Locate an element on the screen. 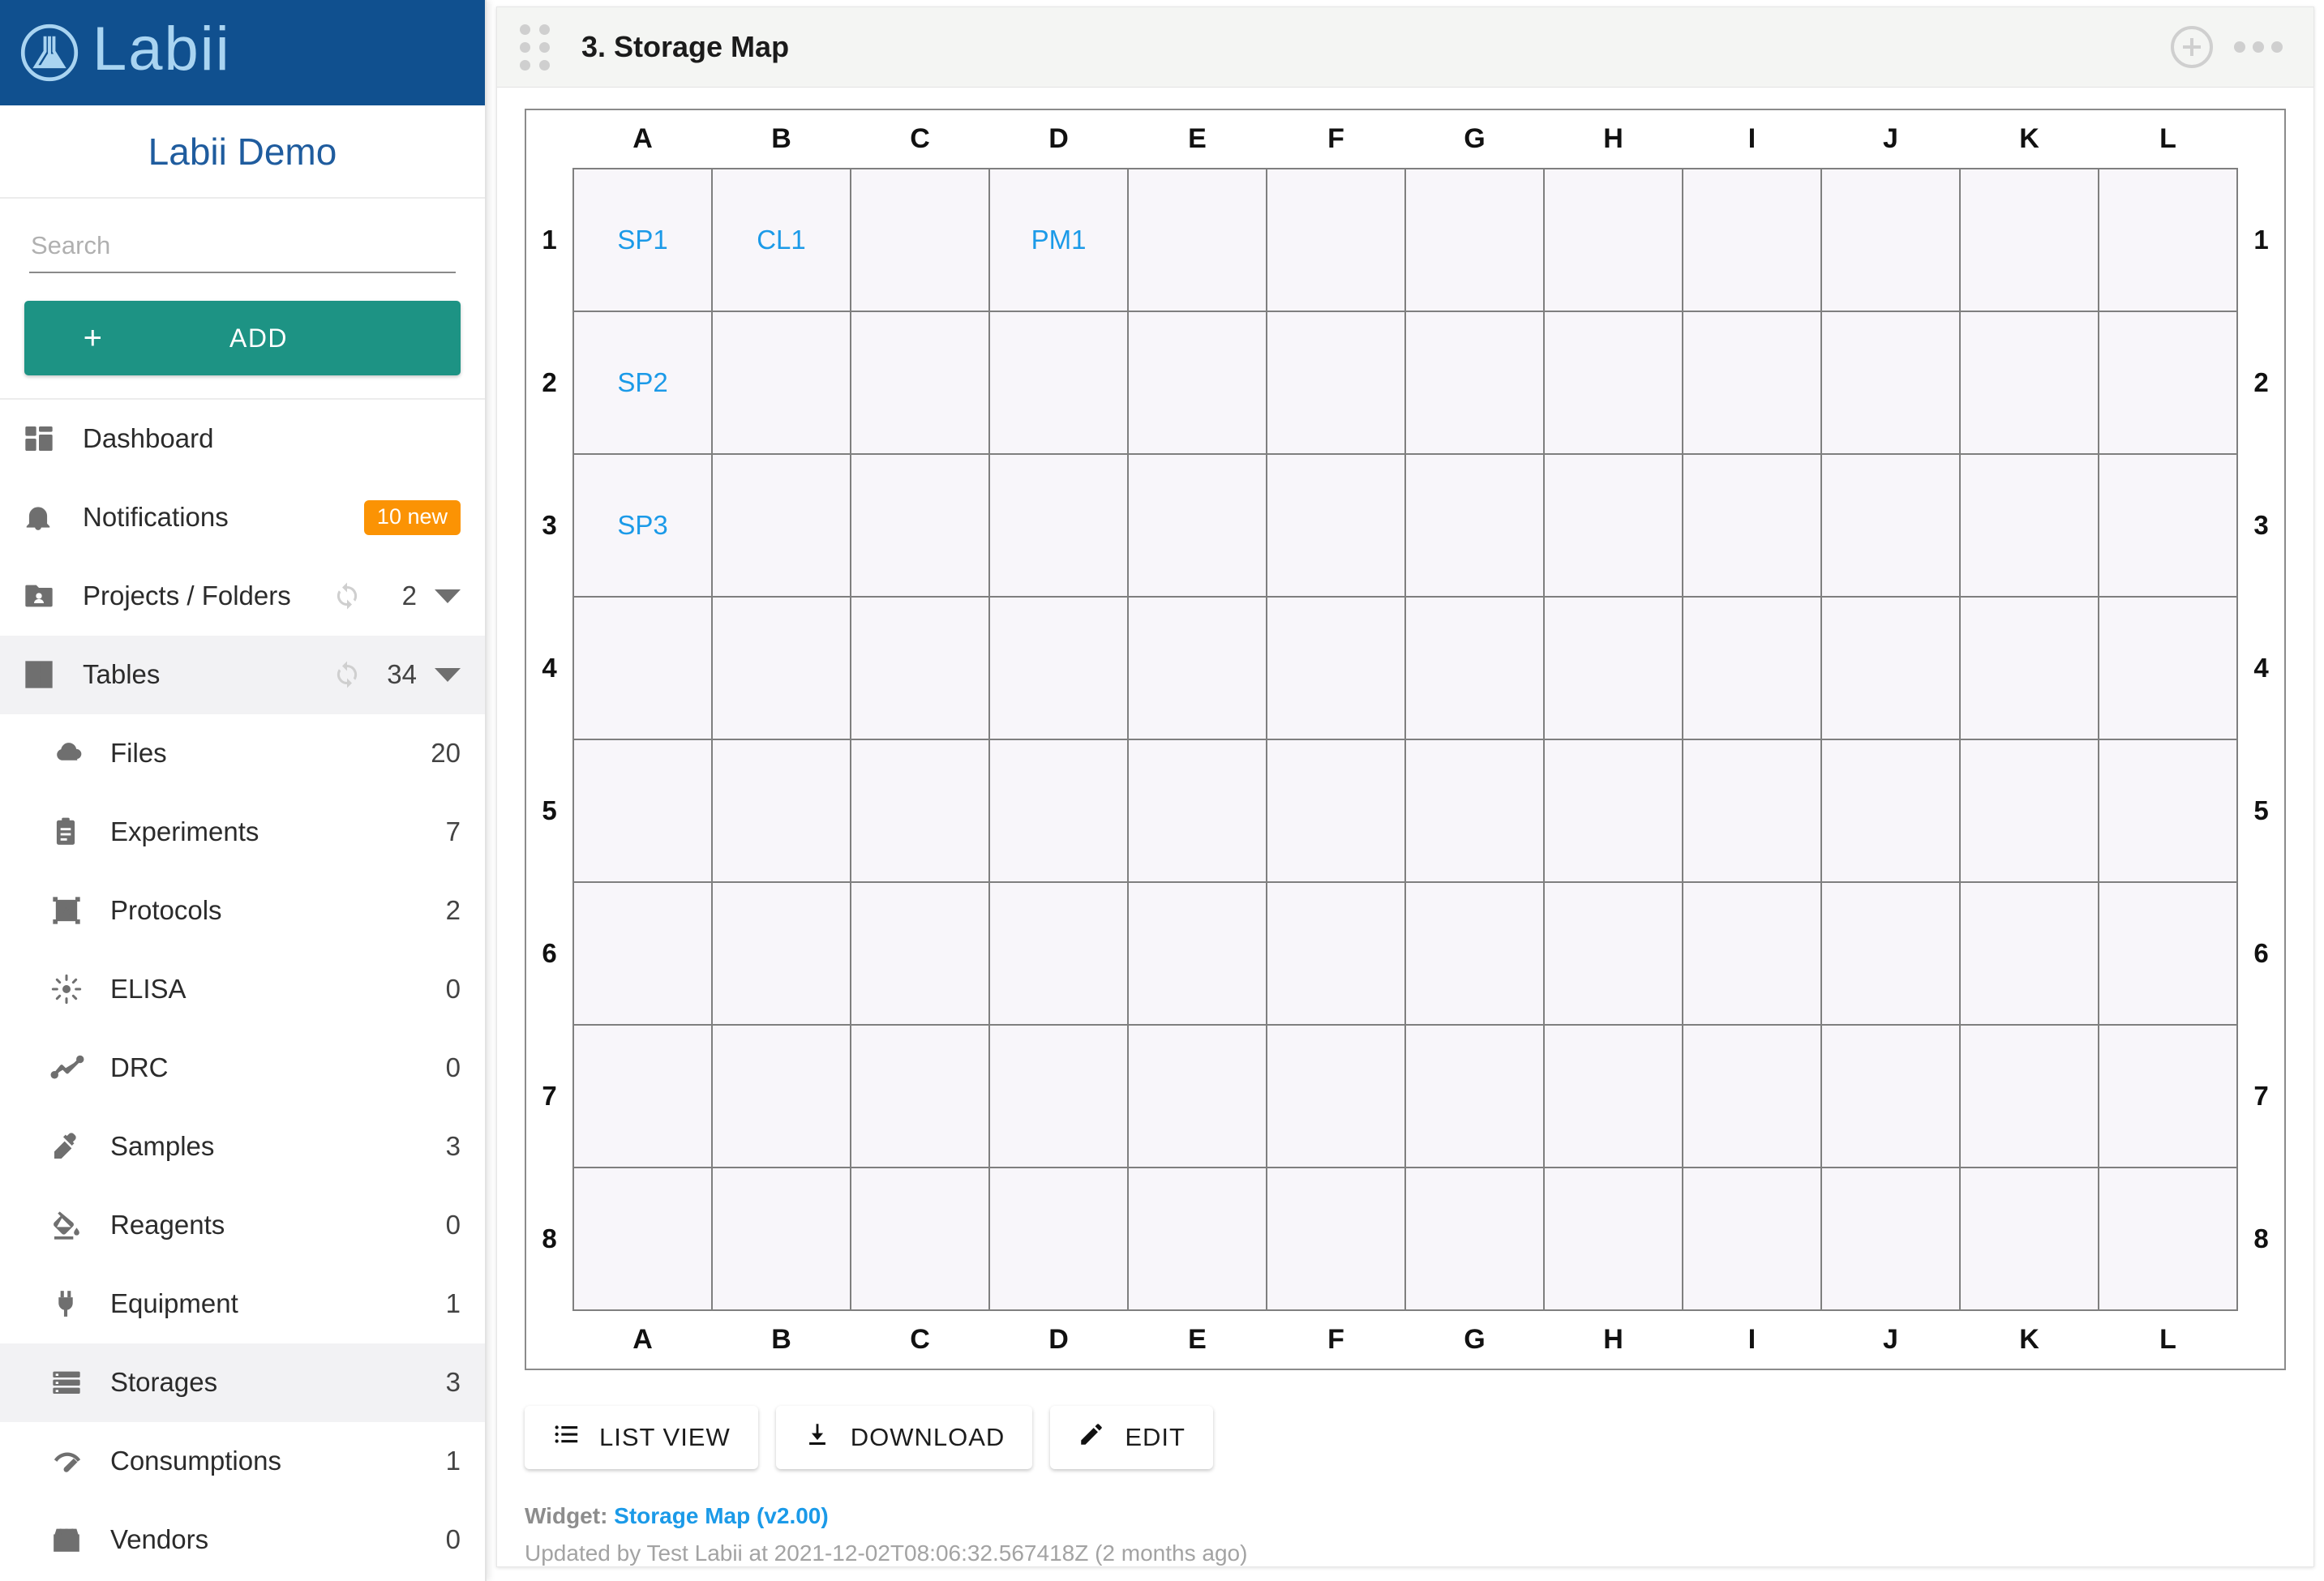  storage-cell-G5 is located at coordinates (1474, 811).